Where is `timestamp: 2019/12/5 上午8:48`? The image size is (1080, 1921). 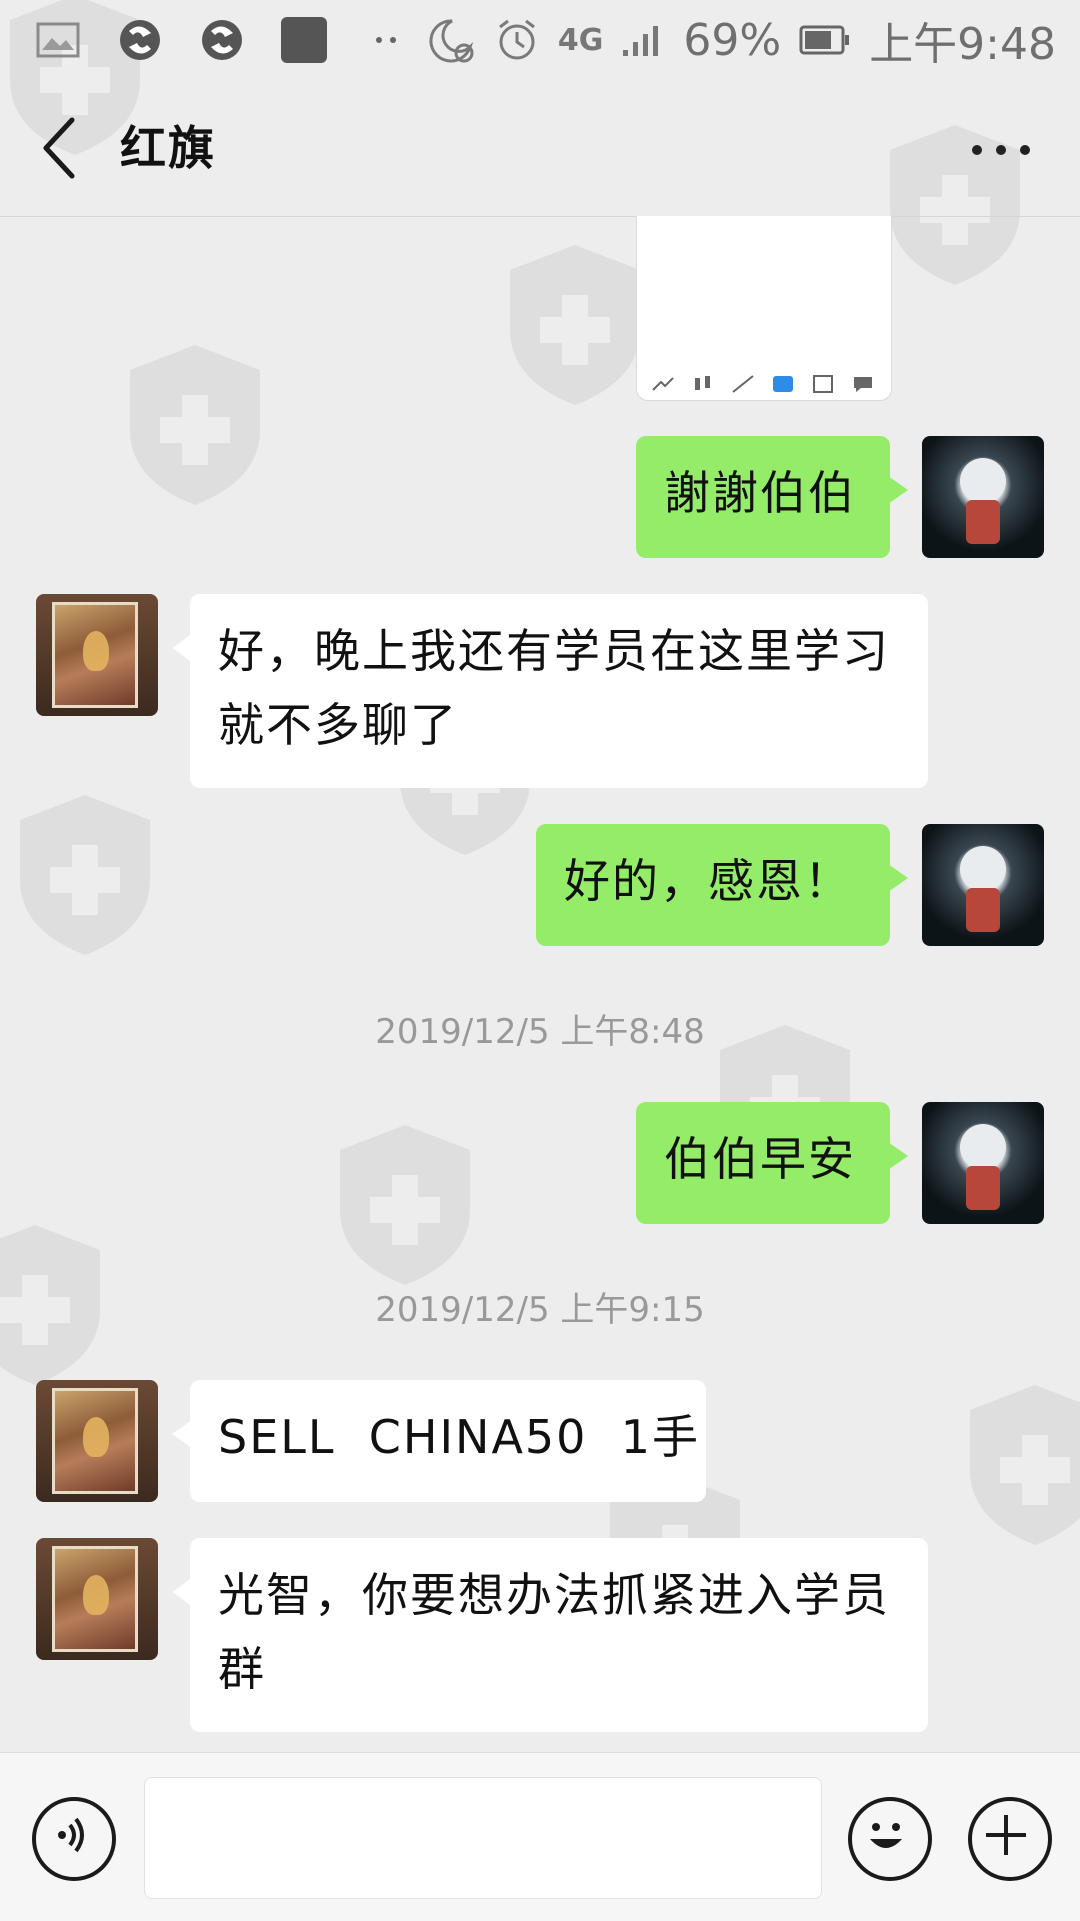 timestamp: 2019/12/5 上午8:48 is located at coordinates (540, 1032).